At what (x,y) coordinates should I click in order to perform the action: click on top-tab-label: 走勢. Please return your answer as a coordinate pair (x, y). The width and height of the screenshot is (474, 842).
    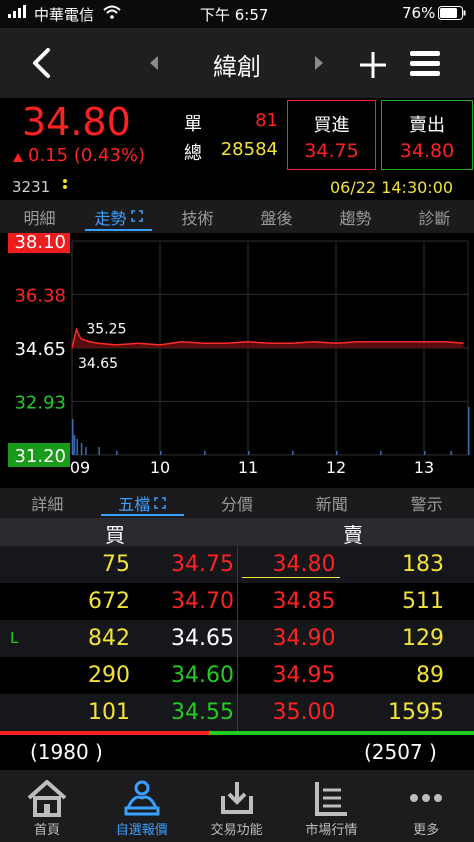
    Looking at the image, I should click on (110, 218).